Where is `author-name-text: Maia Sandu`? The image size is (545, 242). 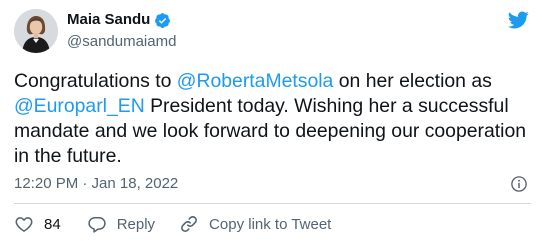
author-name-text: Maia Sandu is located at coordinates (108, 20).